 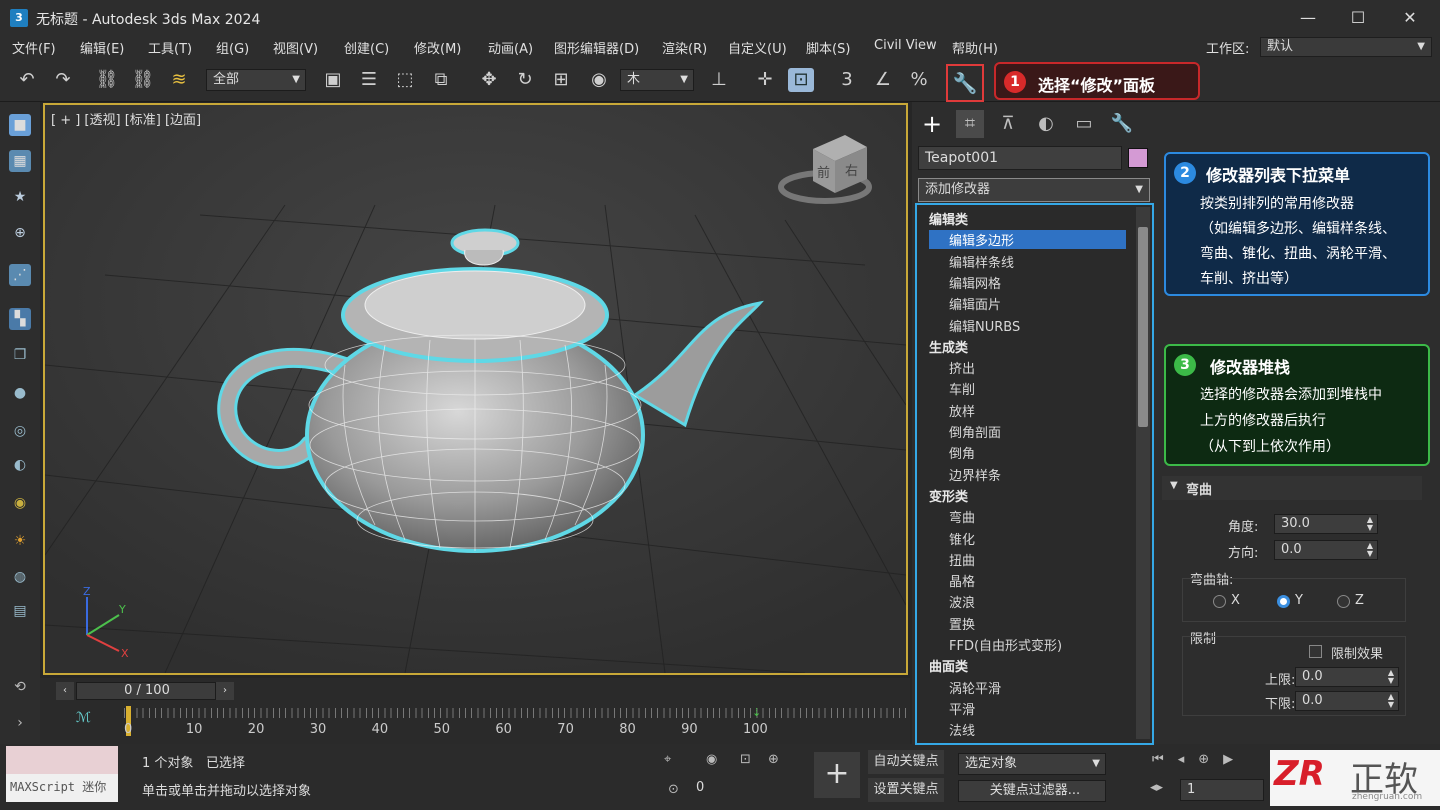 What do you see at coordinates (1315, 651) in the screenshot?
I see `limit-effect-checkbox` at bounding box center [1315, 651].